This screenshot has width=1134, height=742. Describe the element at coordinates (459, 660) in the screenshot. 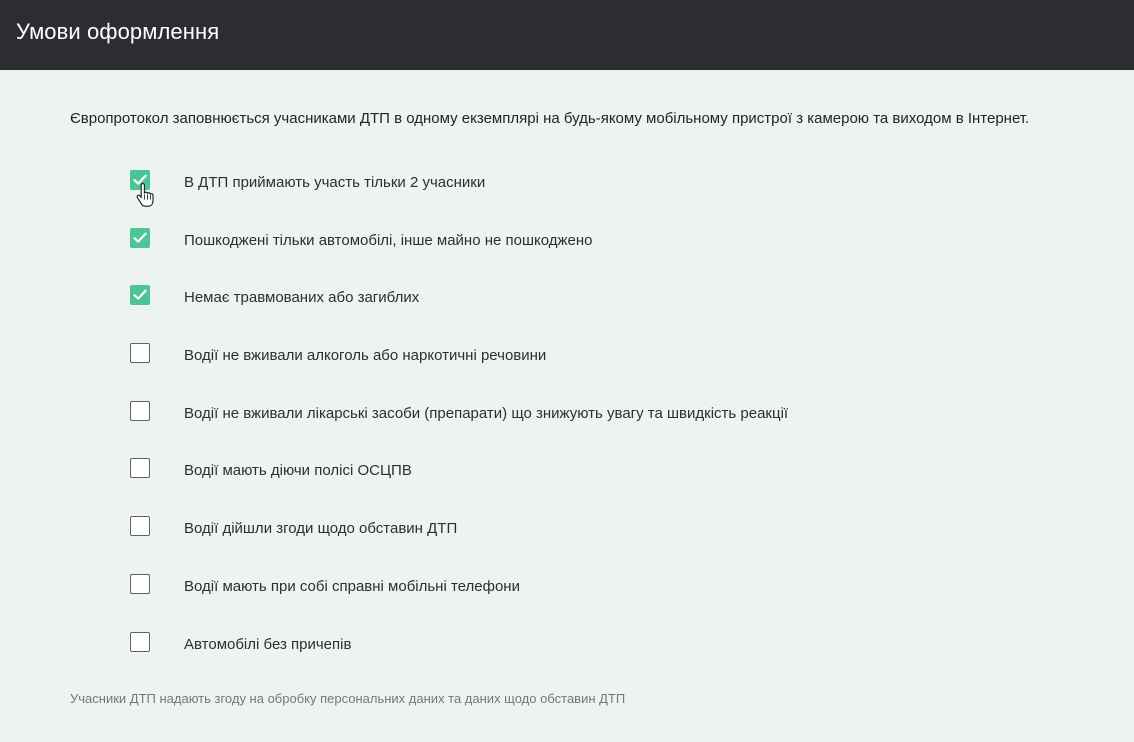

I see `condition-item: Автомобілі без причепів` at that location.